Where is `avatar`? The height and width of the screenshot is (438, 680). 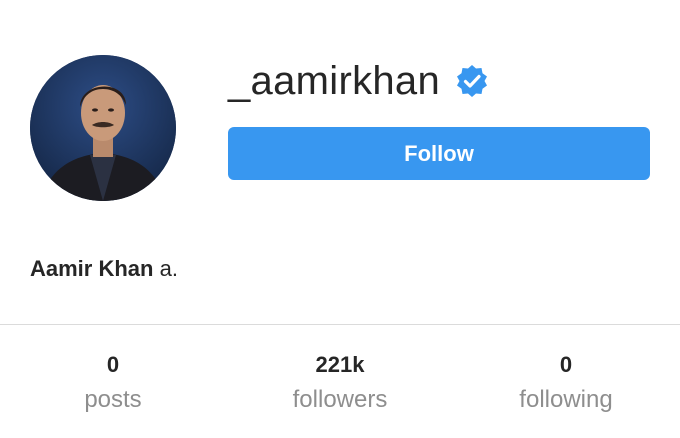
avatar is located at coordinates (103, 128).